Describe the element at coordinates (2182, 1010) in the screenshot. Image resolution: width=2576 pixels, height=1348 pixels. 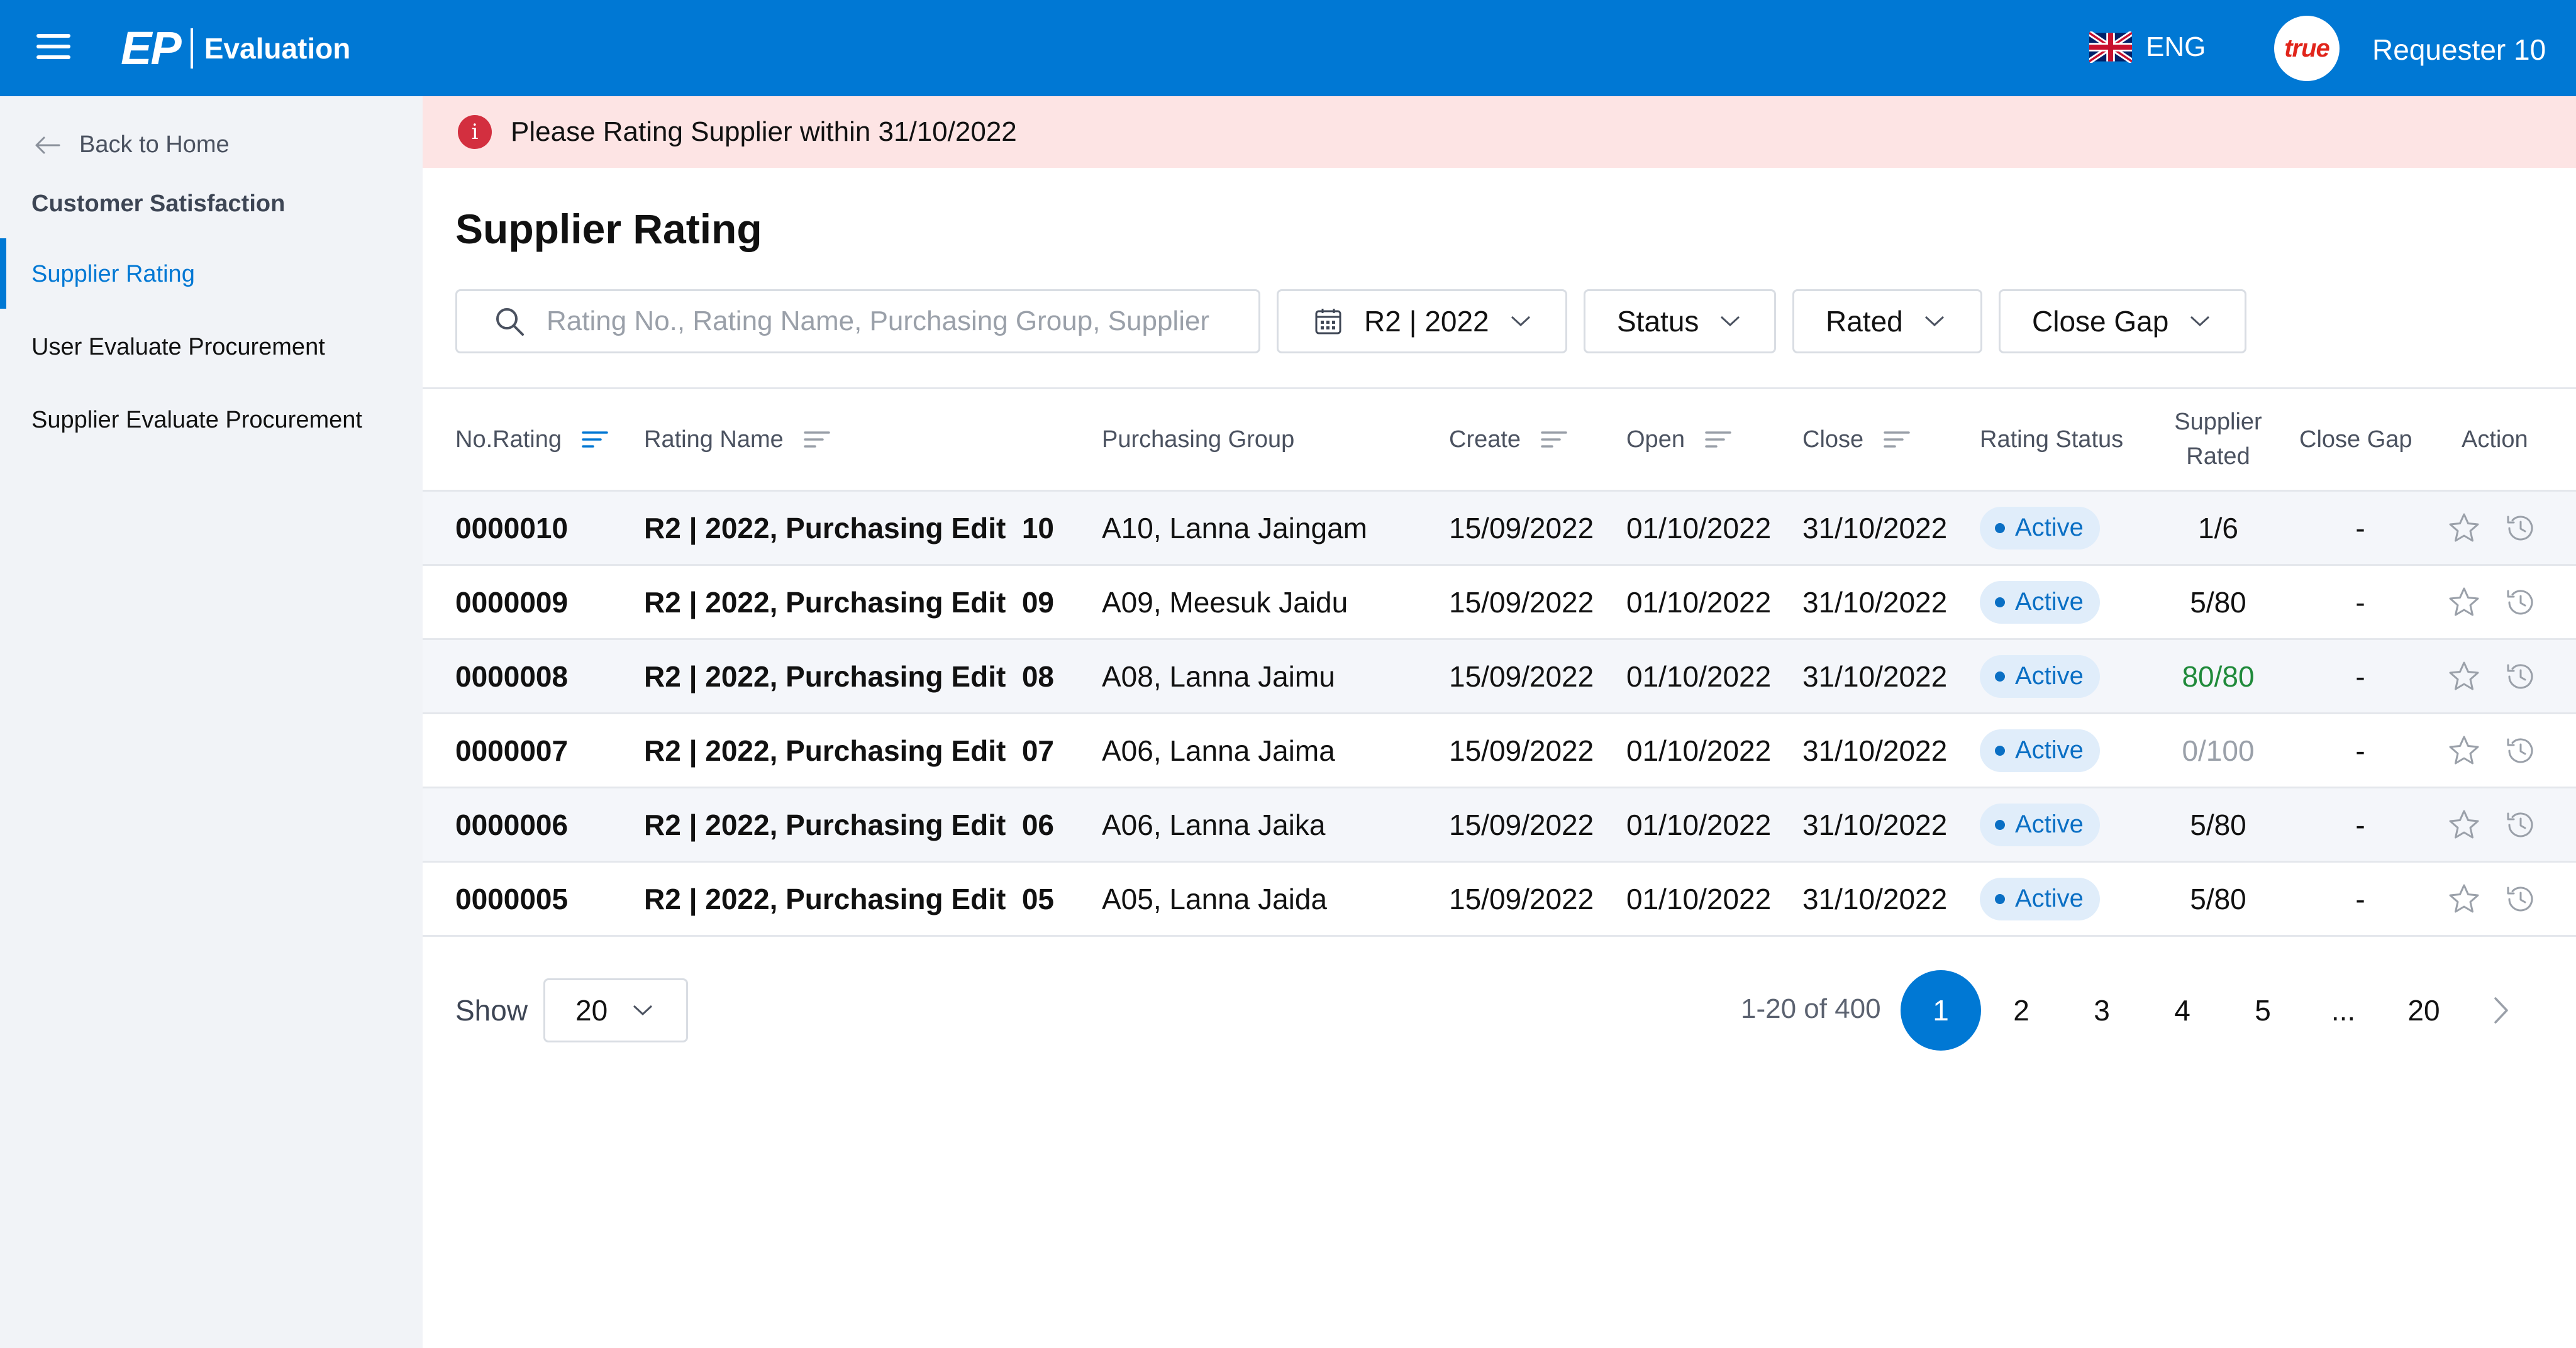
I see `page-button-4: 4` at that location.